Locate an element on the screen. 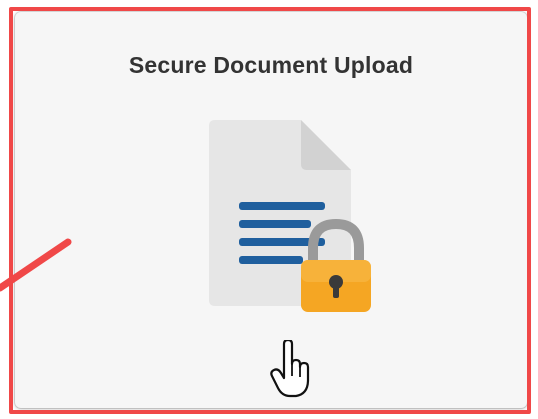  hand-pointer-icon is located at coordinates (290, 369).